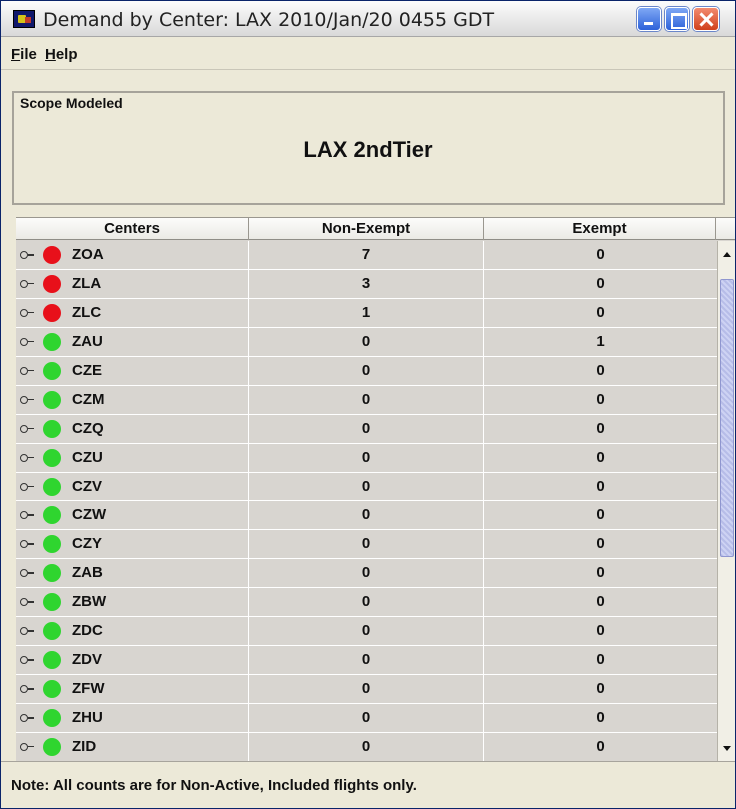  Describe the element at coordinates (132, 515) in the screenshot. I see `center-cell: CZW` at that location.